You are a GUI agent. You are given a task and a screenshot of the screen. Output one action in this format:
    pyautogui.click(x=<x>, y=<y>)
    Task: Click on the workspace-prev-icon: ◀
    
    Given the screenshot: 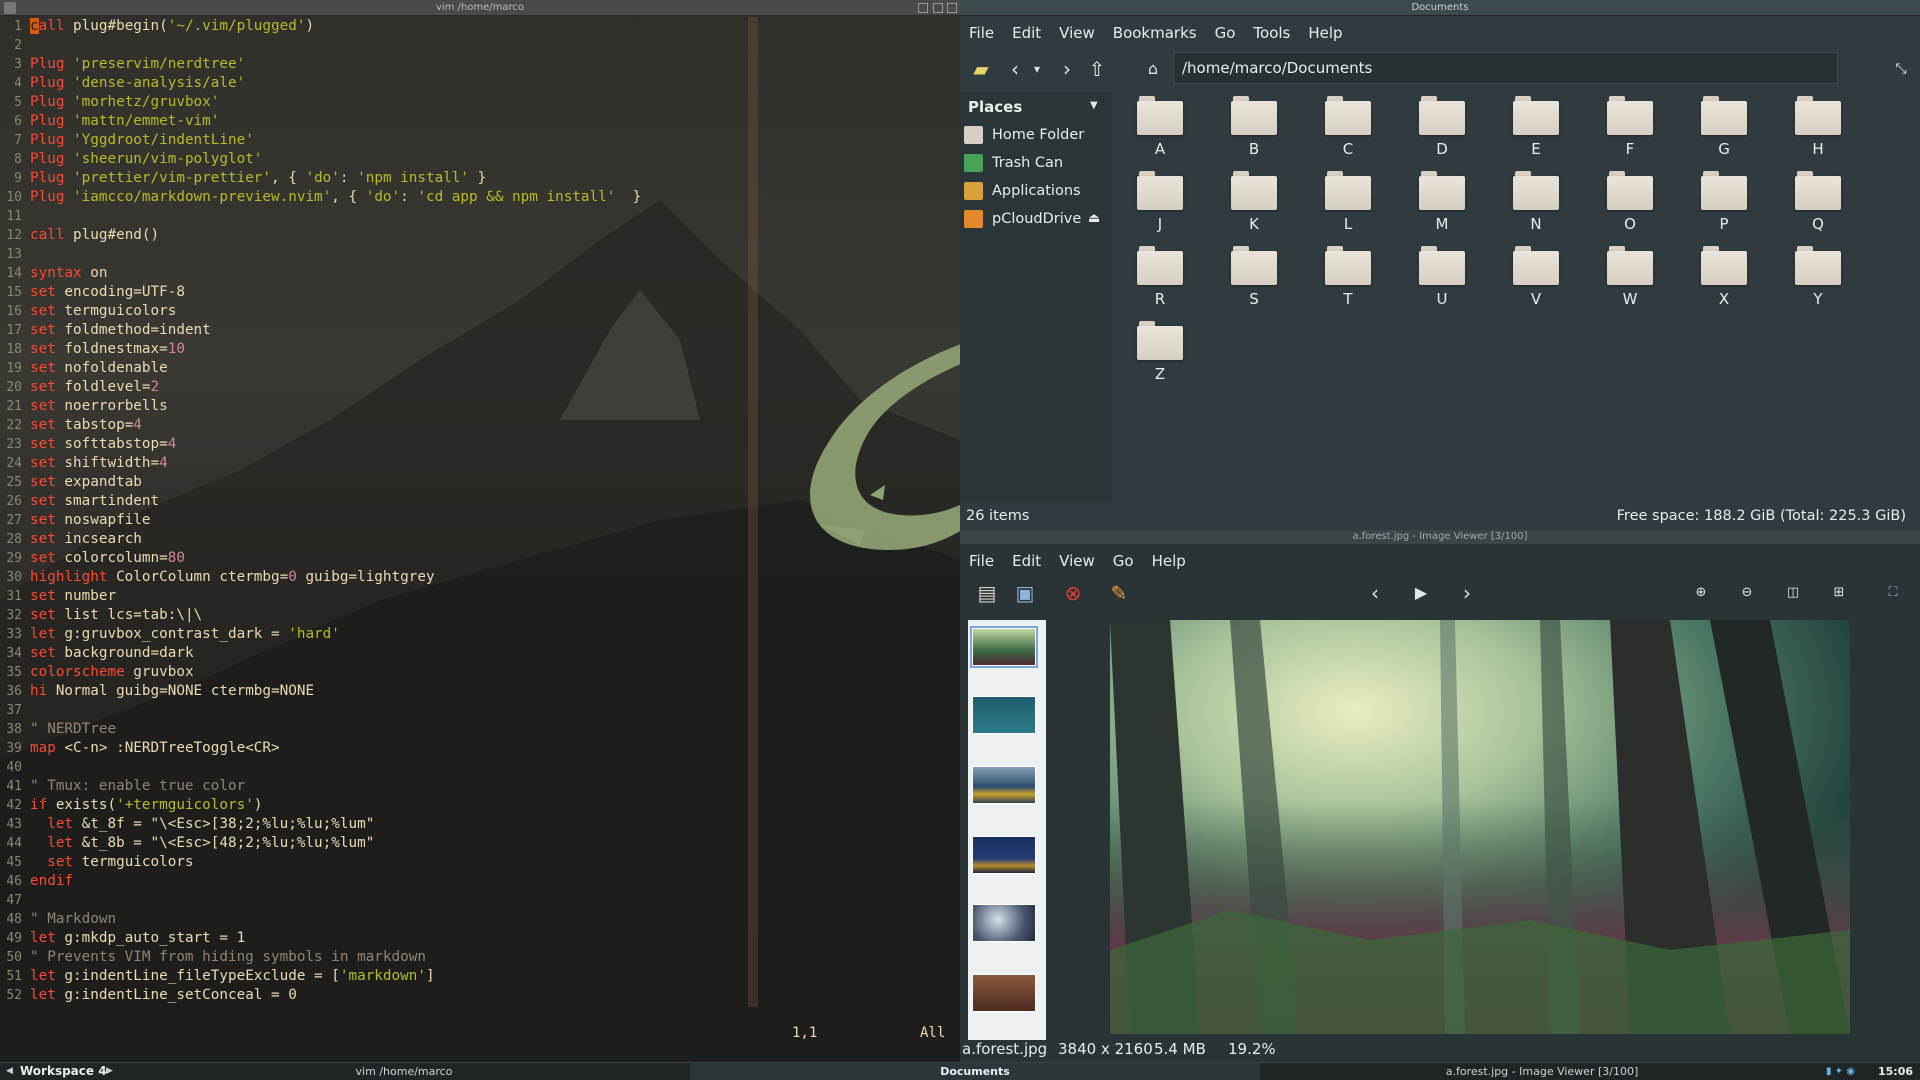 What is the action you would take?
    pyautogui.click(x=9, y=1071)
    